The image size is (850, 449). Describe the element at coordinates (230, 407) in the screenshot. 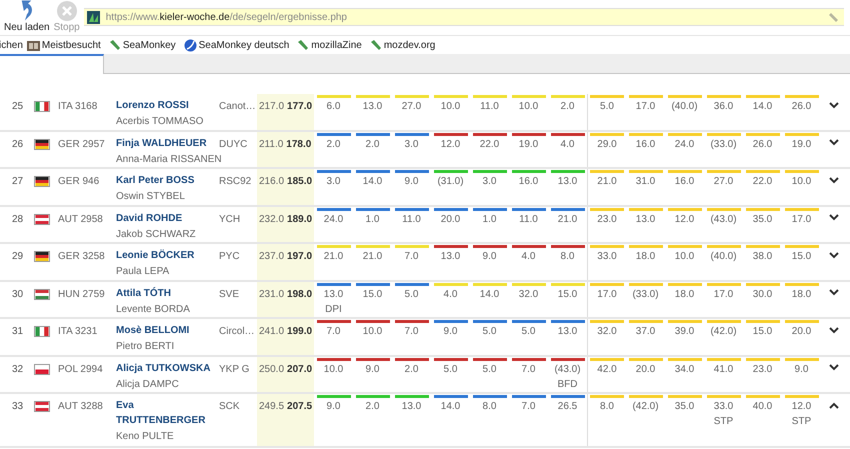

I see `club-text: SCK` at that location.